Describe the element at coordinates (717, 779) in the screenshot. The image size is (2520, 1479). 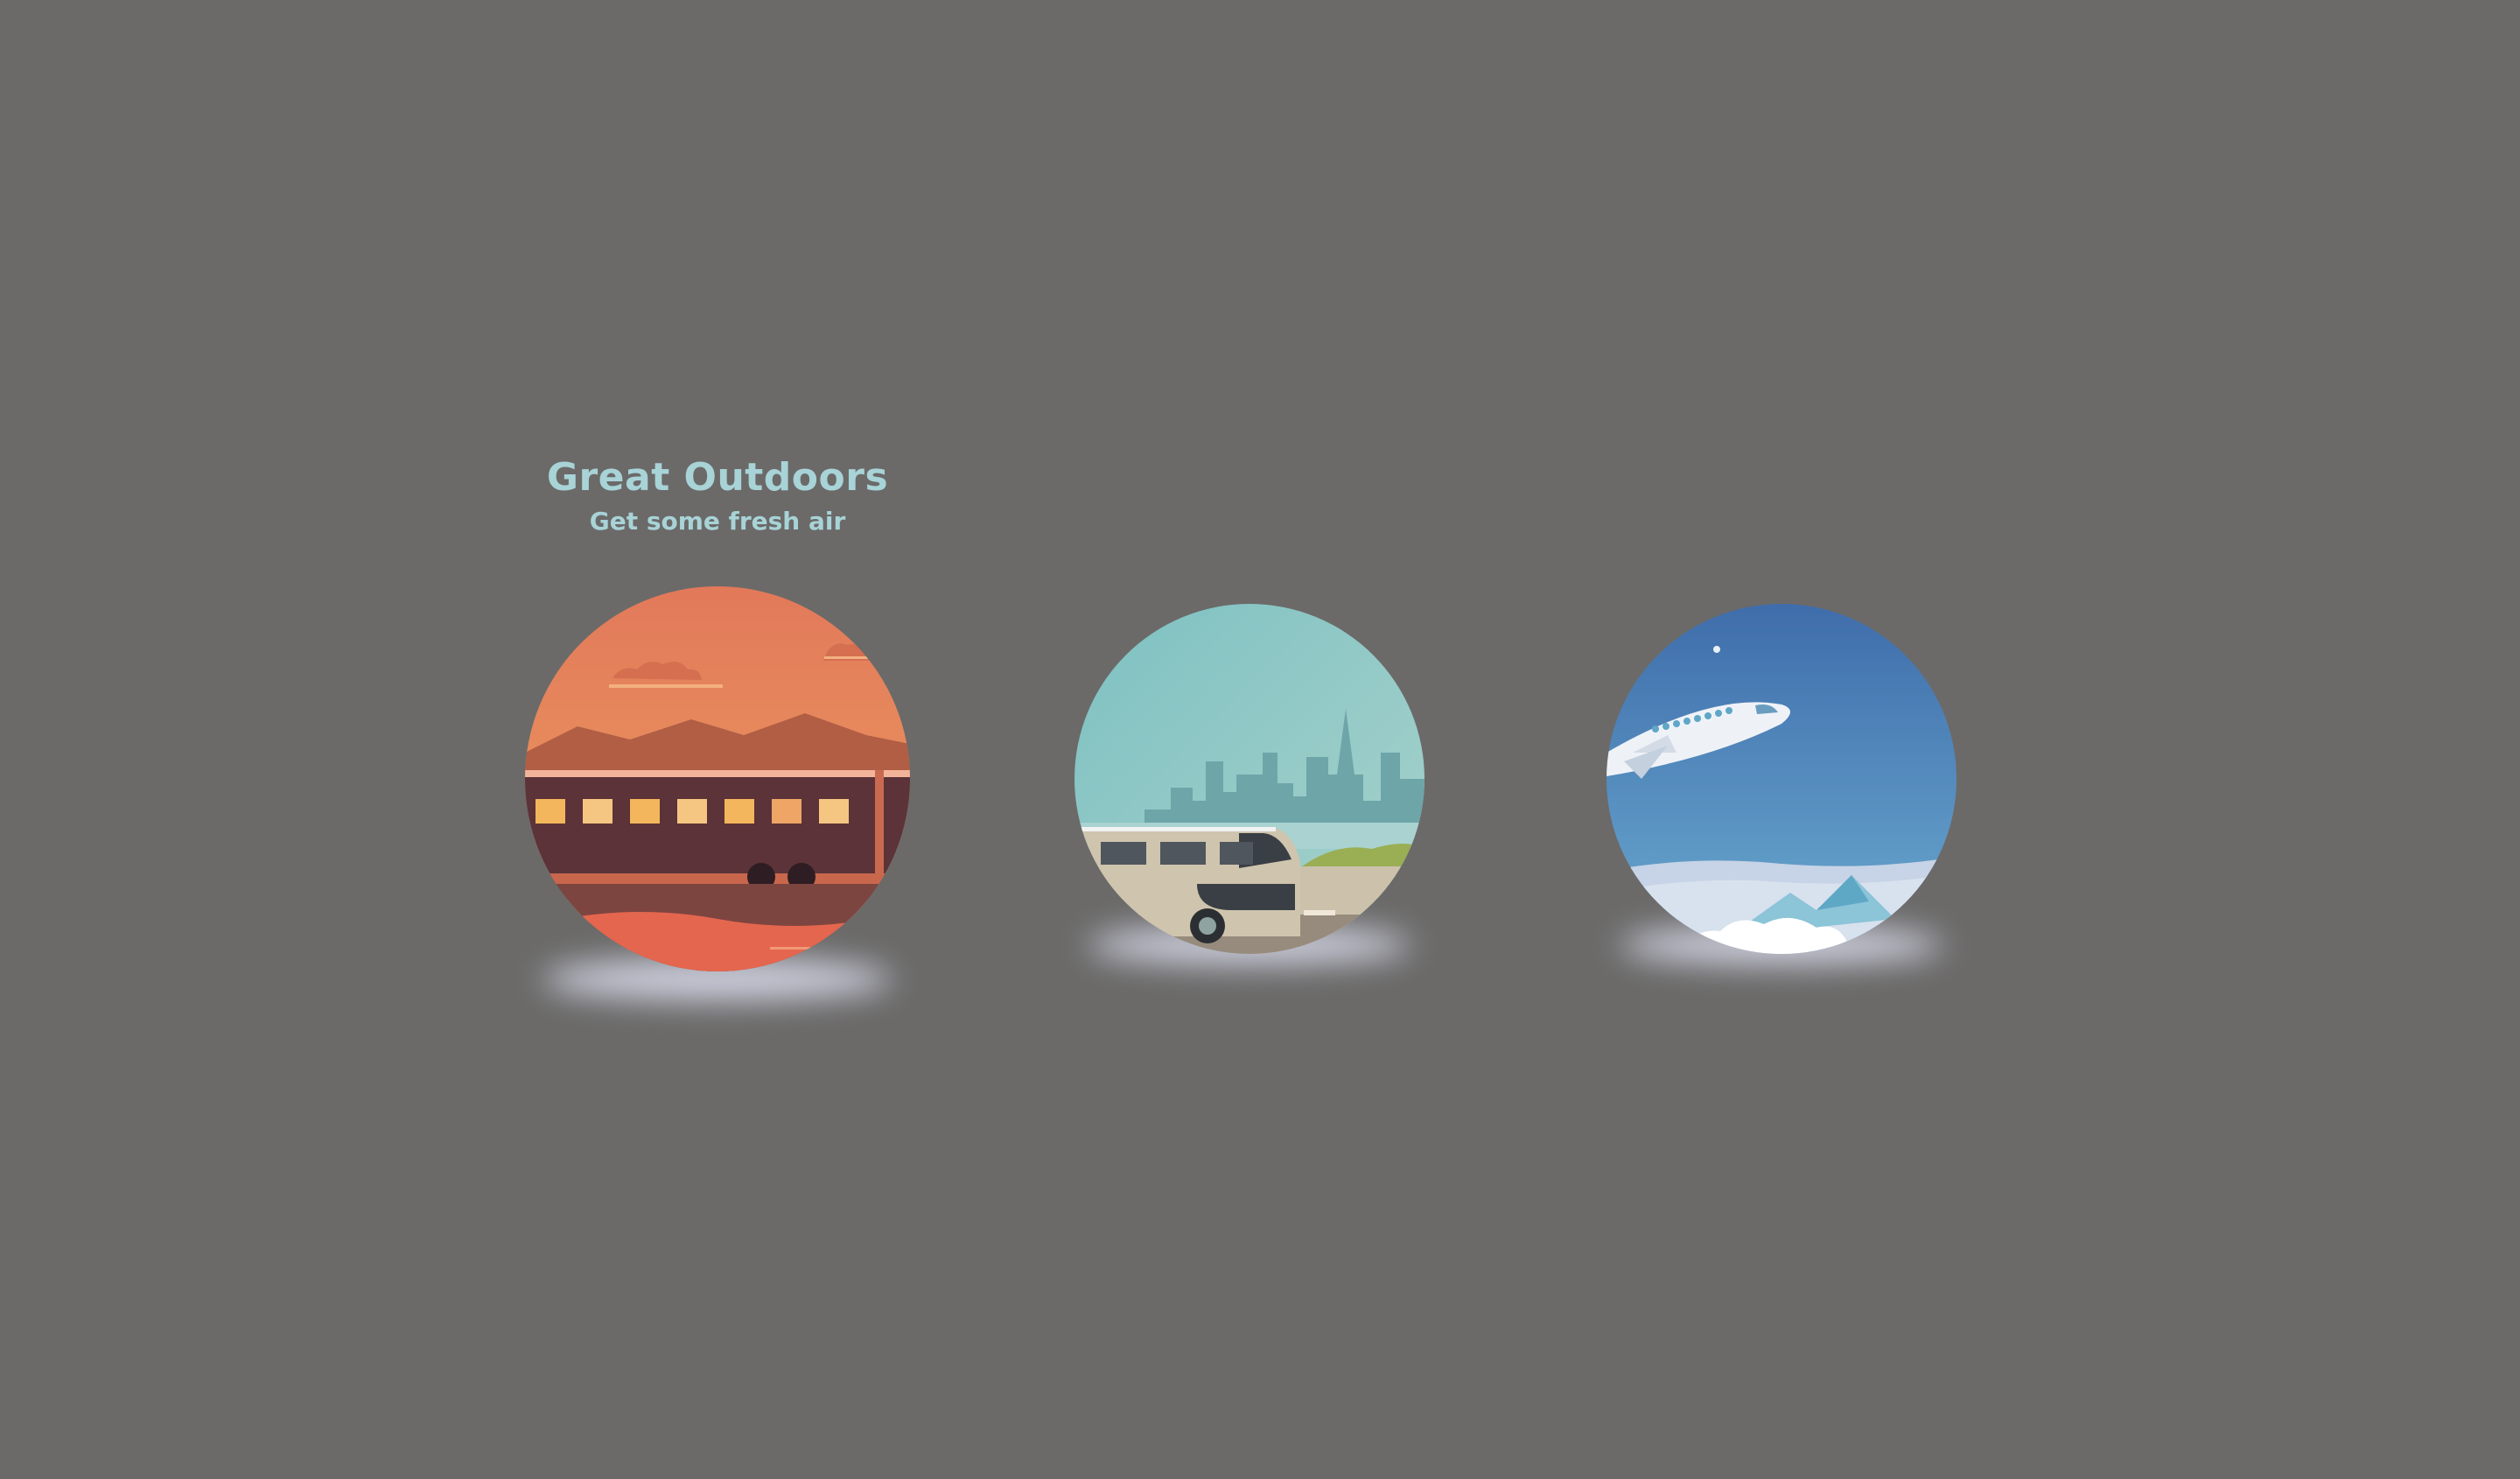
I see `train-illustration` at that location.